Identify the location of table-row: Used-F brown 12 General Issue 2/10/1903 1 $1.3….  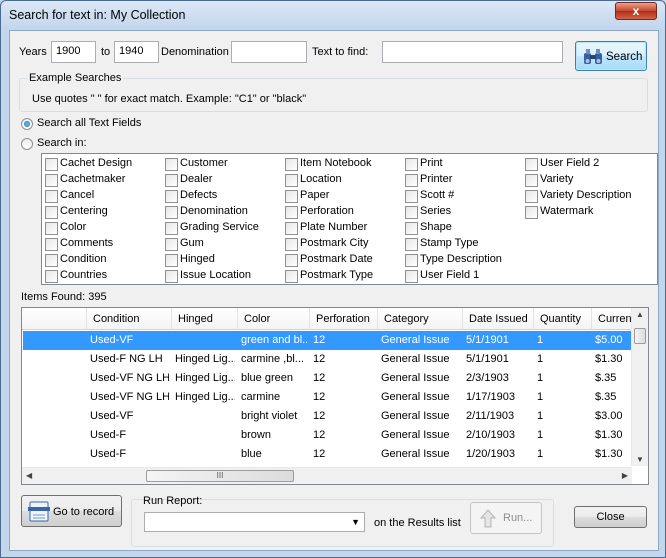
(327, 435).